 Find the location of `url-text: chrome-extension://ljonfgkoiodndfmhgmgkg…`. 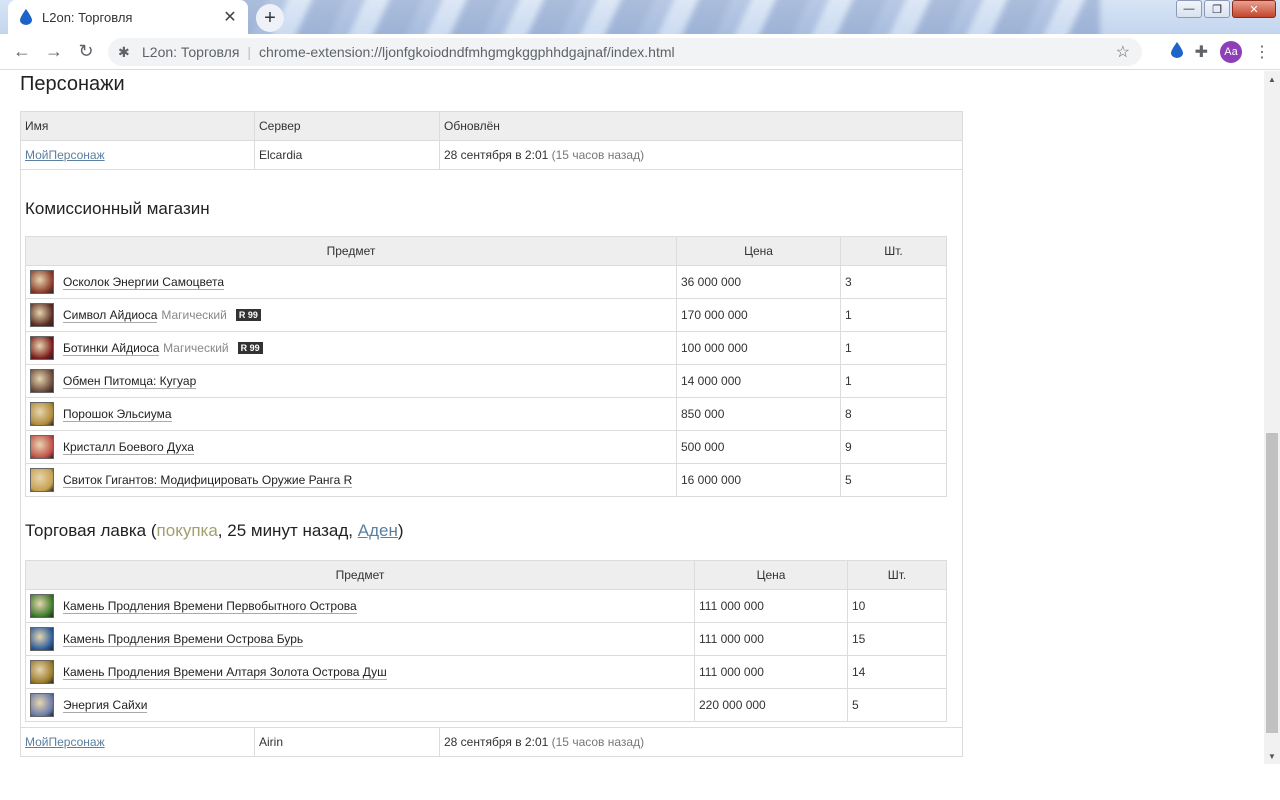

url-text: chrome-extension://ljonfgkoiodndfmhgmgkg… is located at coordinates (467, 52).